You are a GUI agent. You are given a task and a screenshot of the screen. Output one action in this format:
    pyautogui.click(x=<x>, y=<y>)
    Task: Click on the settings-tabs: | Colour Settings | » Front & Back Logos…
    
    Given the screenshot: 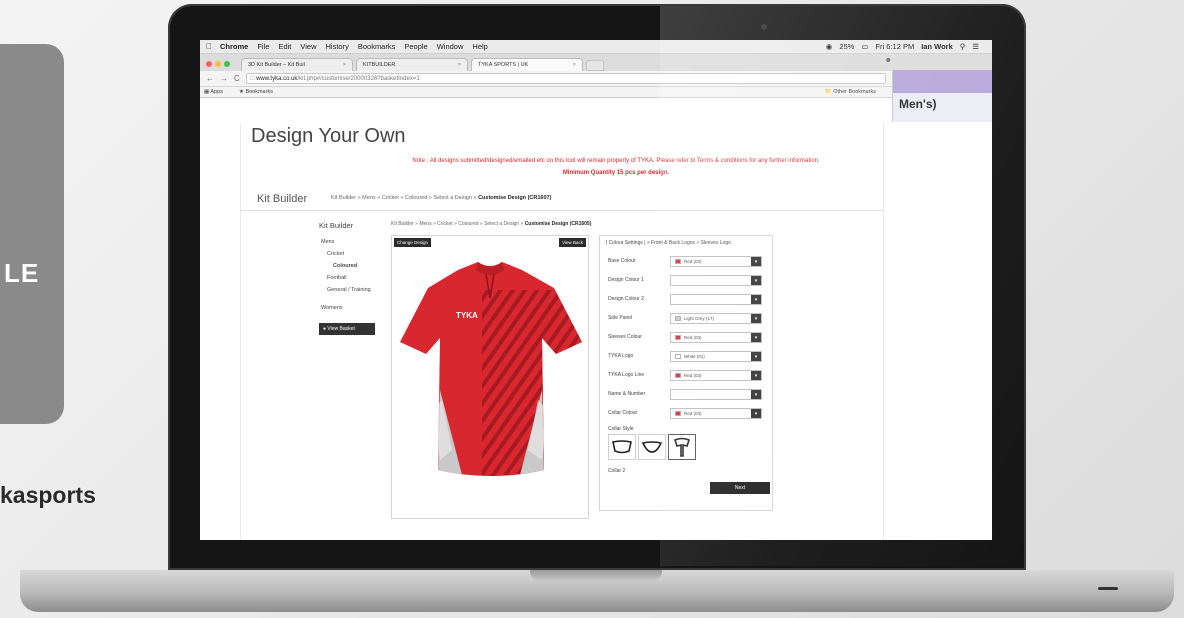 What is the action you would take?
    pyautogui.click(x=668, y=243)
    